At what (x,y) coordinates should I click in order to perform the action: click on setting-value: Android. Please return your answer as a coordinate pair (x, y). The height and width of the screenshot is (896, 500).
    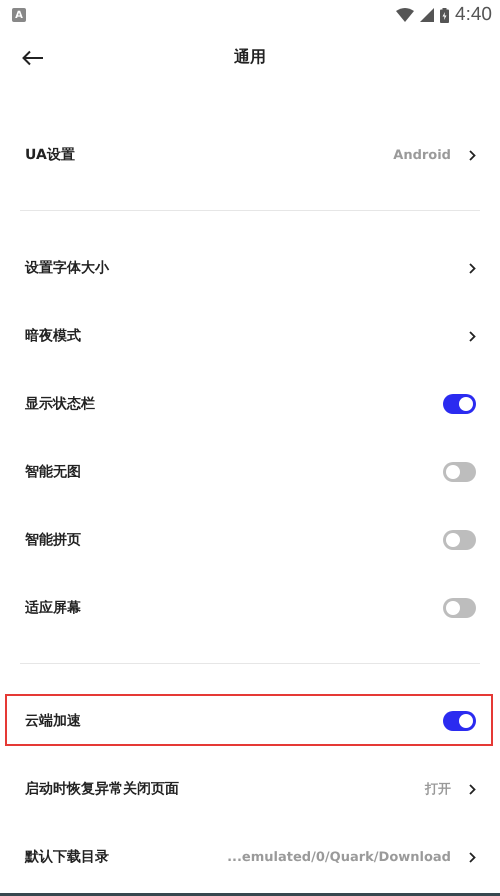
    Looking at the image, I should click on (422, 155).